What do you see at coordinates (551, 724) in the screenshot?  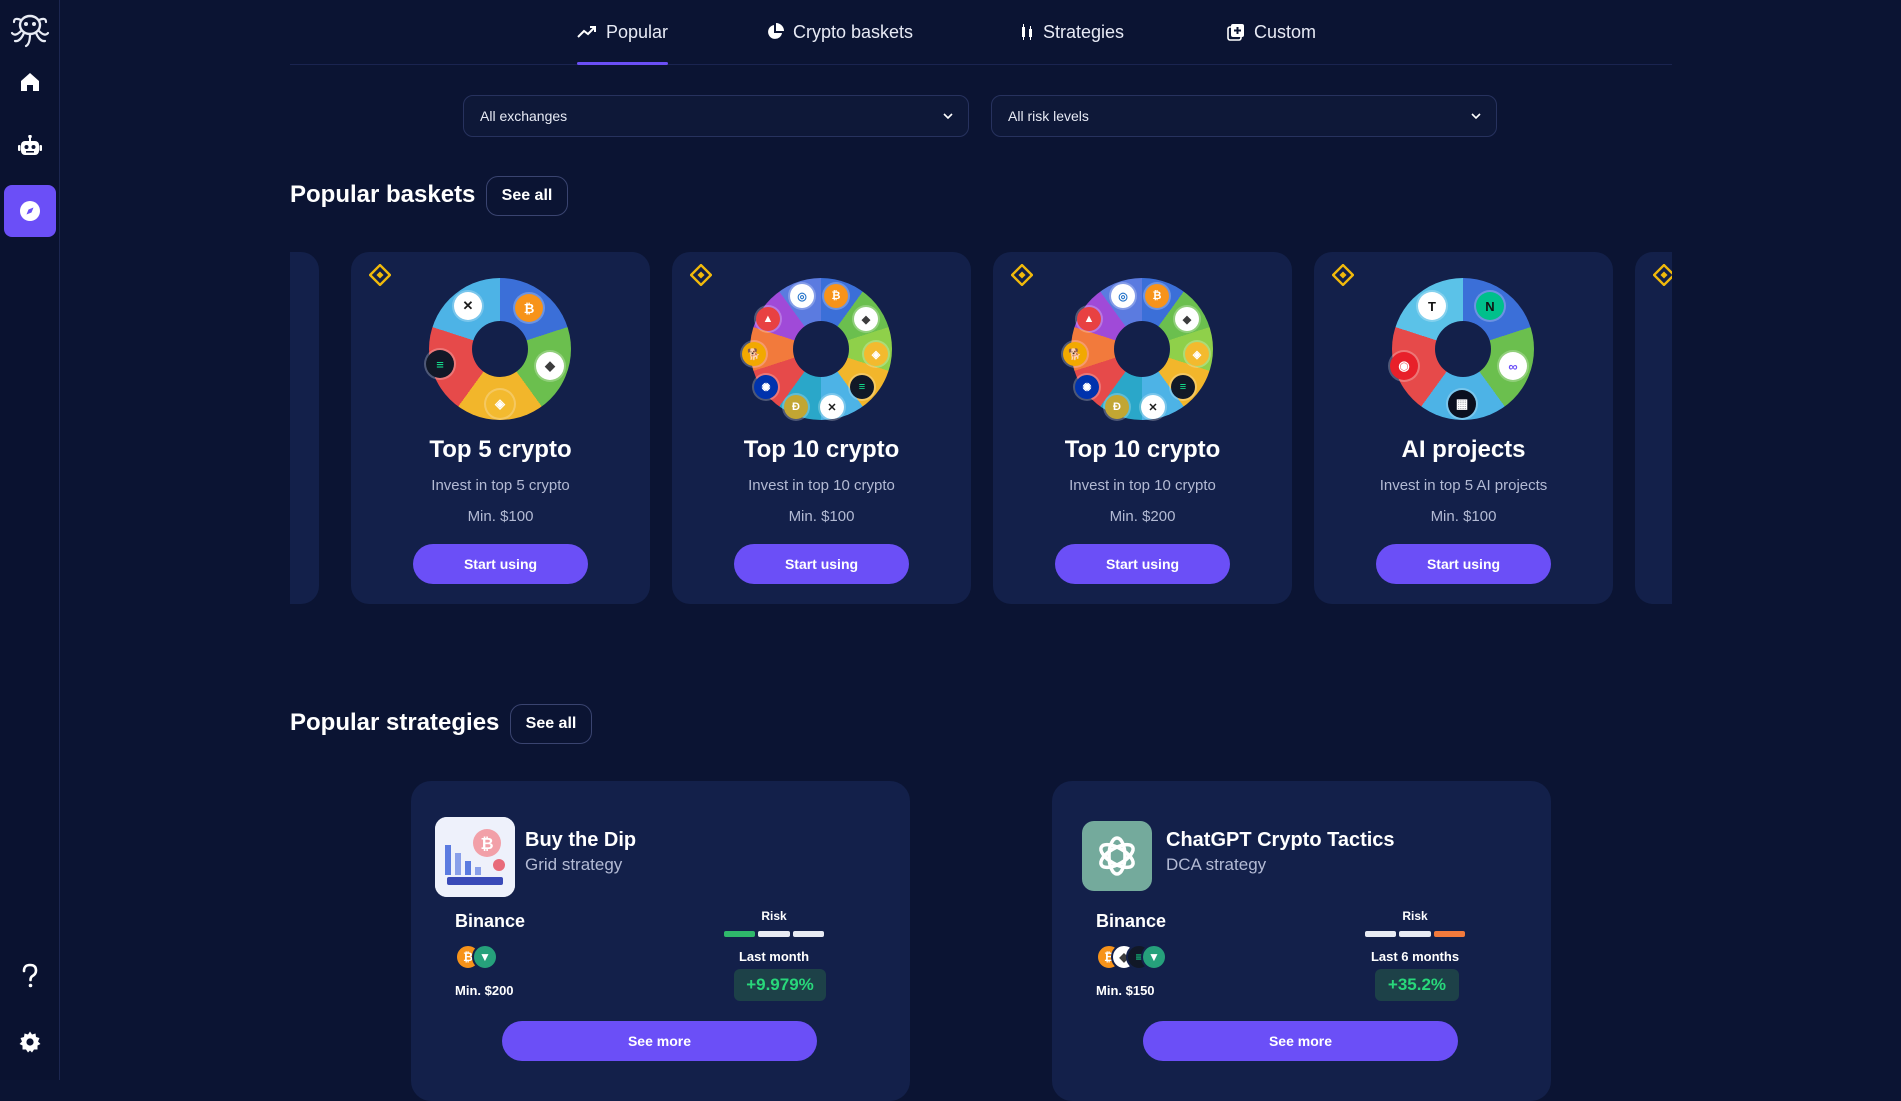 I see `strategies-see-all-button: See all` at bounding box center [551, 724].